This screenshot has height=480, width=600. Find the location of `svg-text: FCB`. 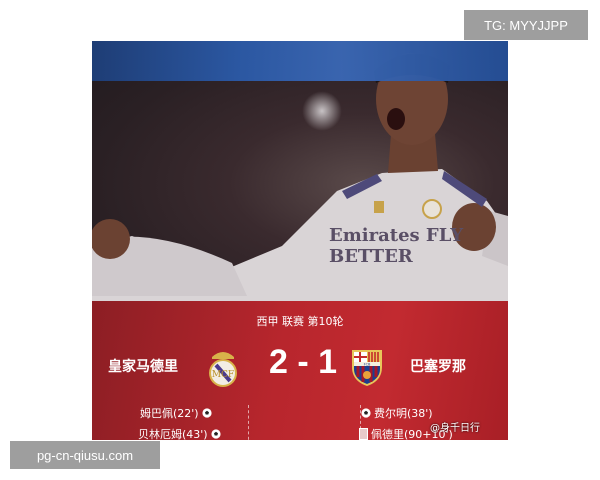

svg-text: FCB is located at coordinates (367, 365).